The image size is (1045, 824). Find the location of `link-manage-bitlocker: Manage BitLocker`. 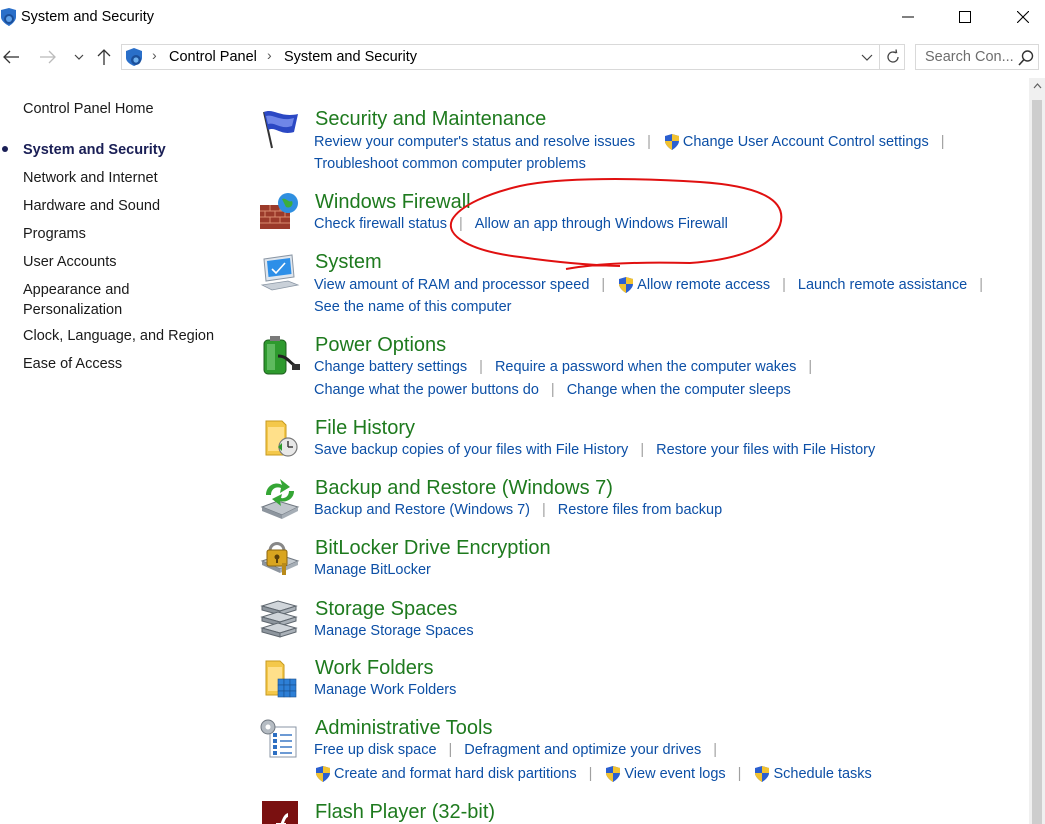

link-manage-bitlocker: Manage BitLocker is located at coordinates (372, 570).